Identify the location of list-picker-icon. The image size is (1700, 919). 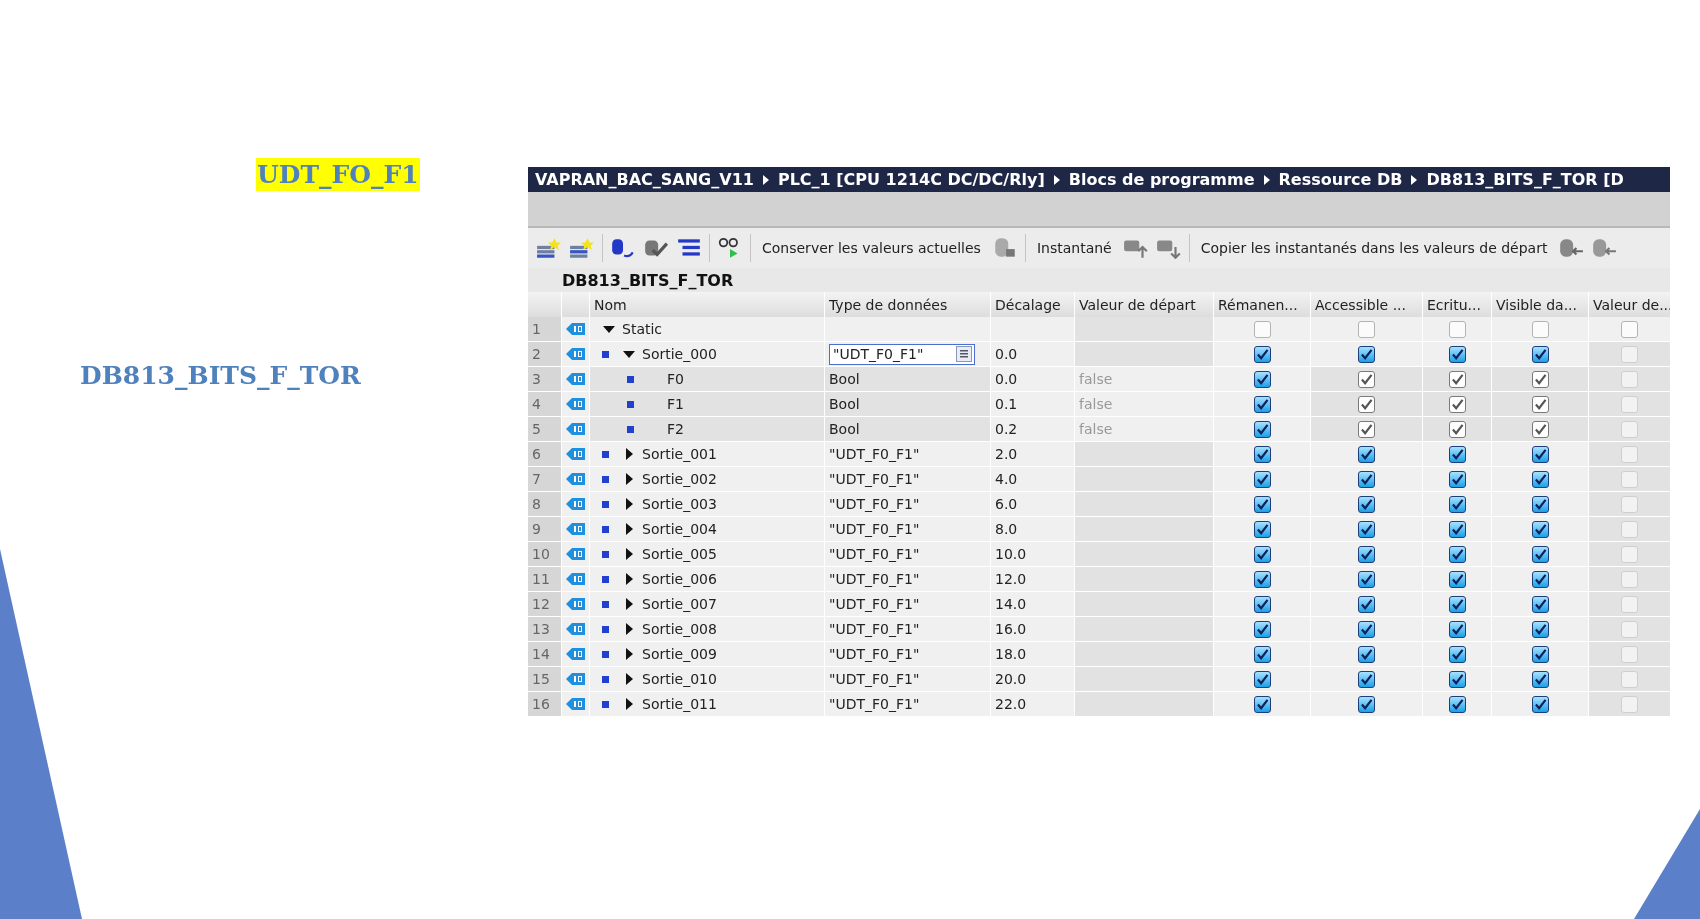
(964, 354).